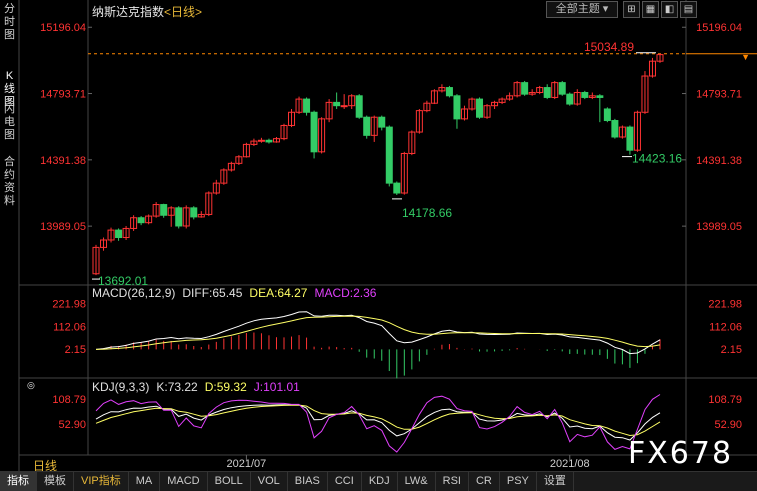 The image size is (757, 491). I want to click on macd-axis-label-left: 221.98, so click(69, 305).